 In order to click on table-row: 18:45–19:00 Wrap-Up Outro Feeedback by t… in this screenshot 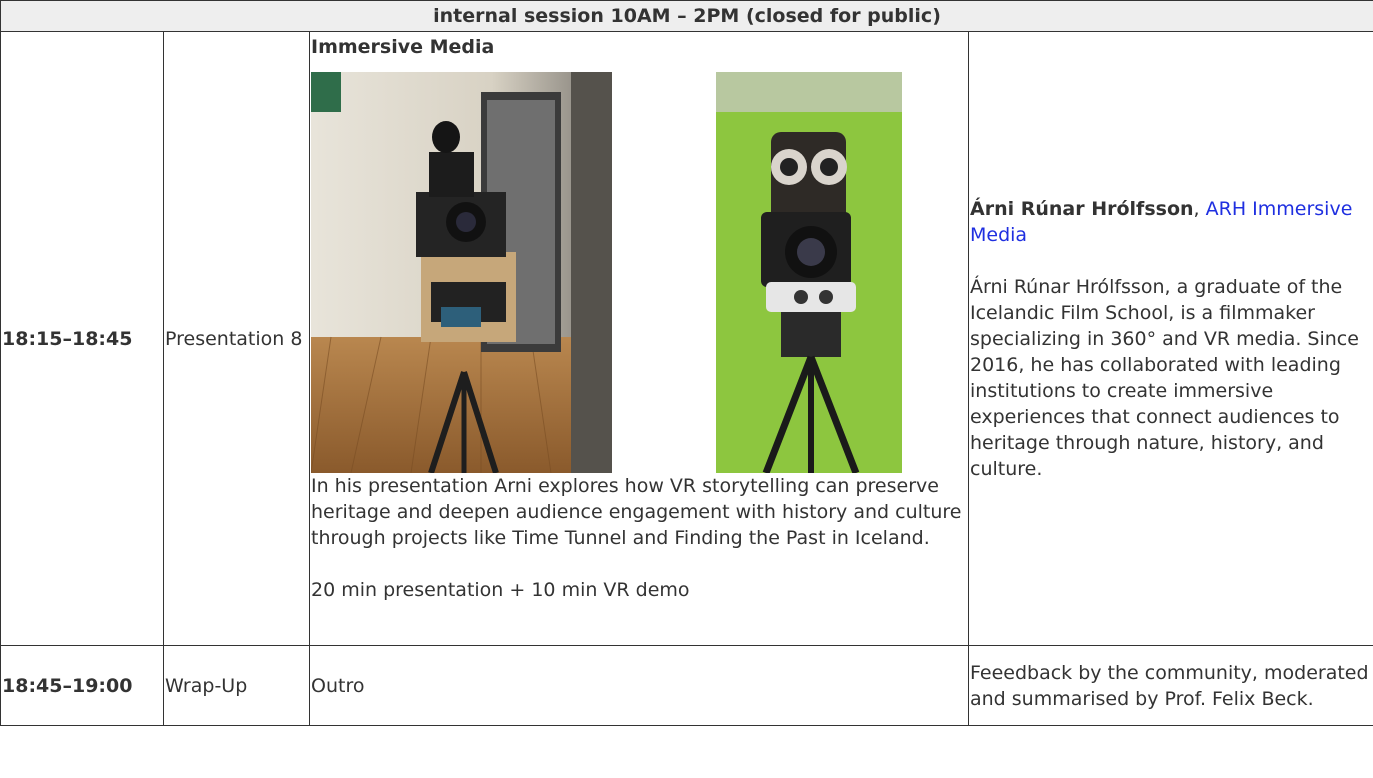, I will do `click(686, 685)`.